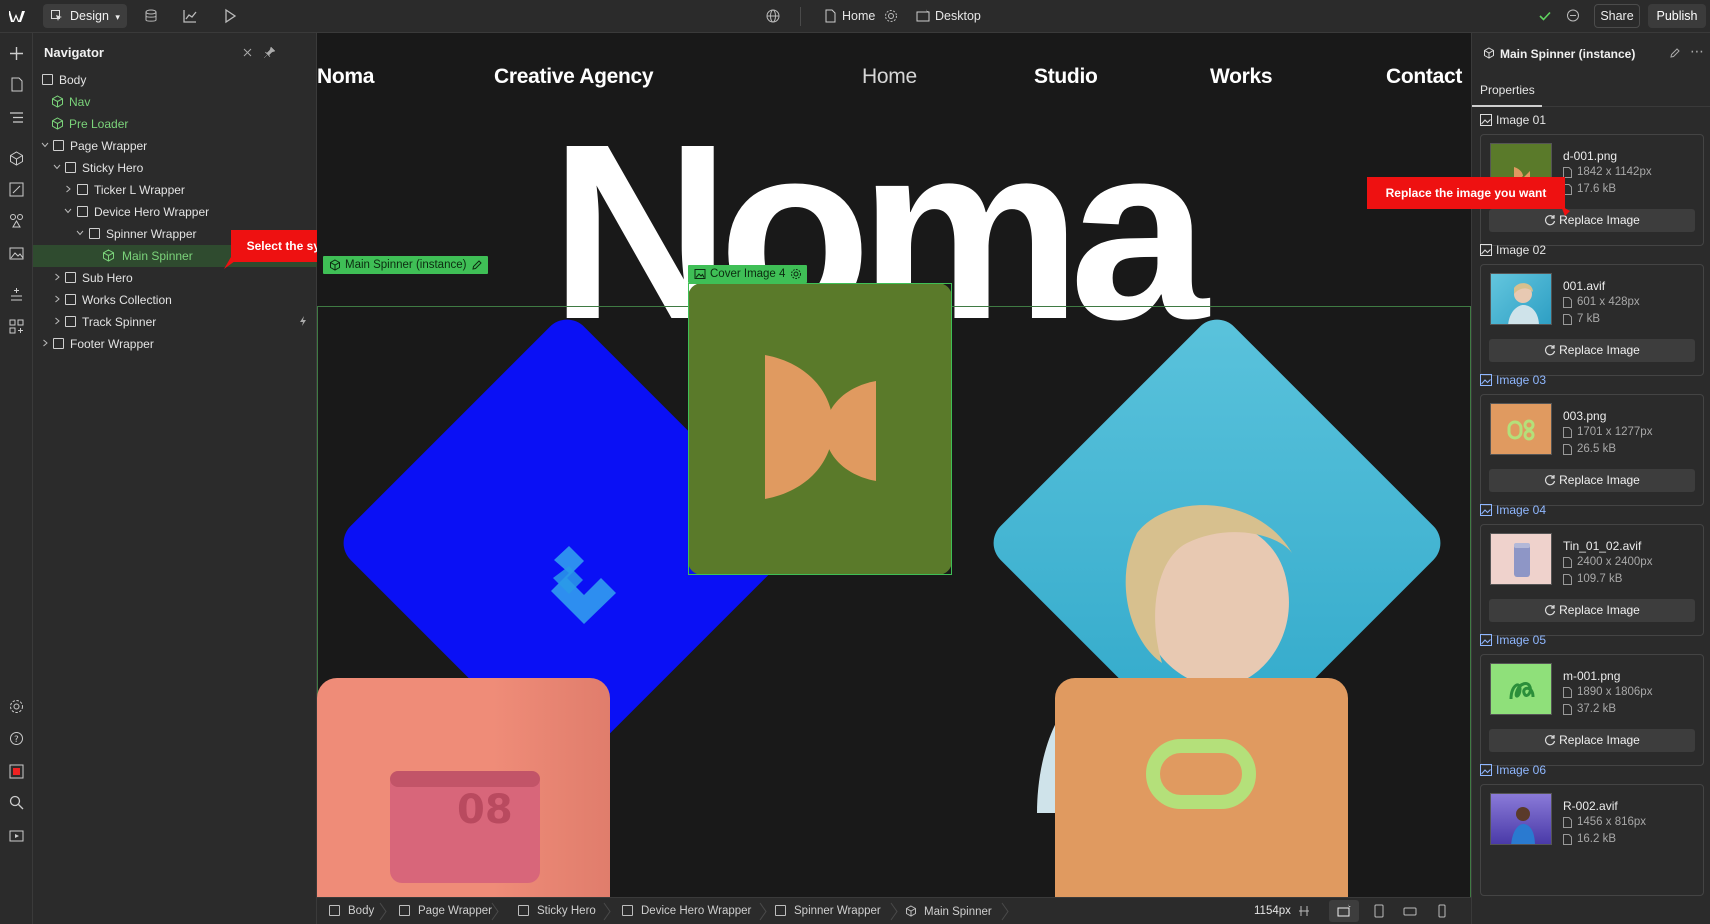  I want to click on apps-icon, so click(16, 326).